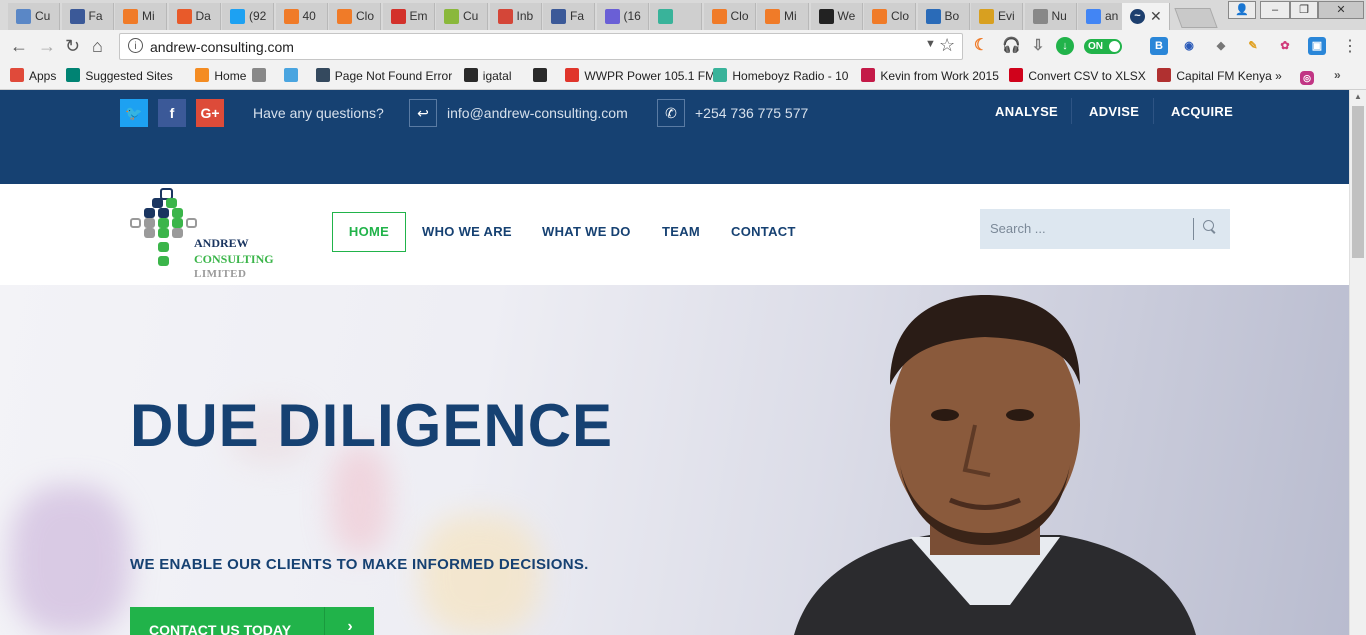 Image resolution: width=1366 pixels, height=635 pixels. I want to click on capital-fm-icon, so click(1164, 75).